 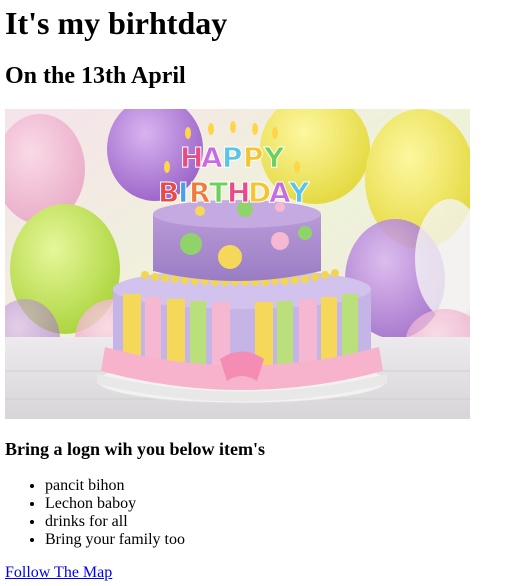 What do you see at coordinates (287, 540) in the screenshot?
I see `list-item: Bring your family too` at bounding box center [287, 540].